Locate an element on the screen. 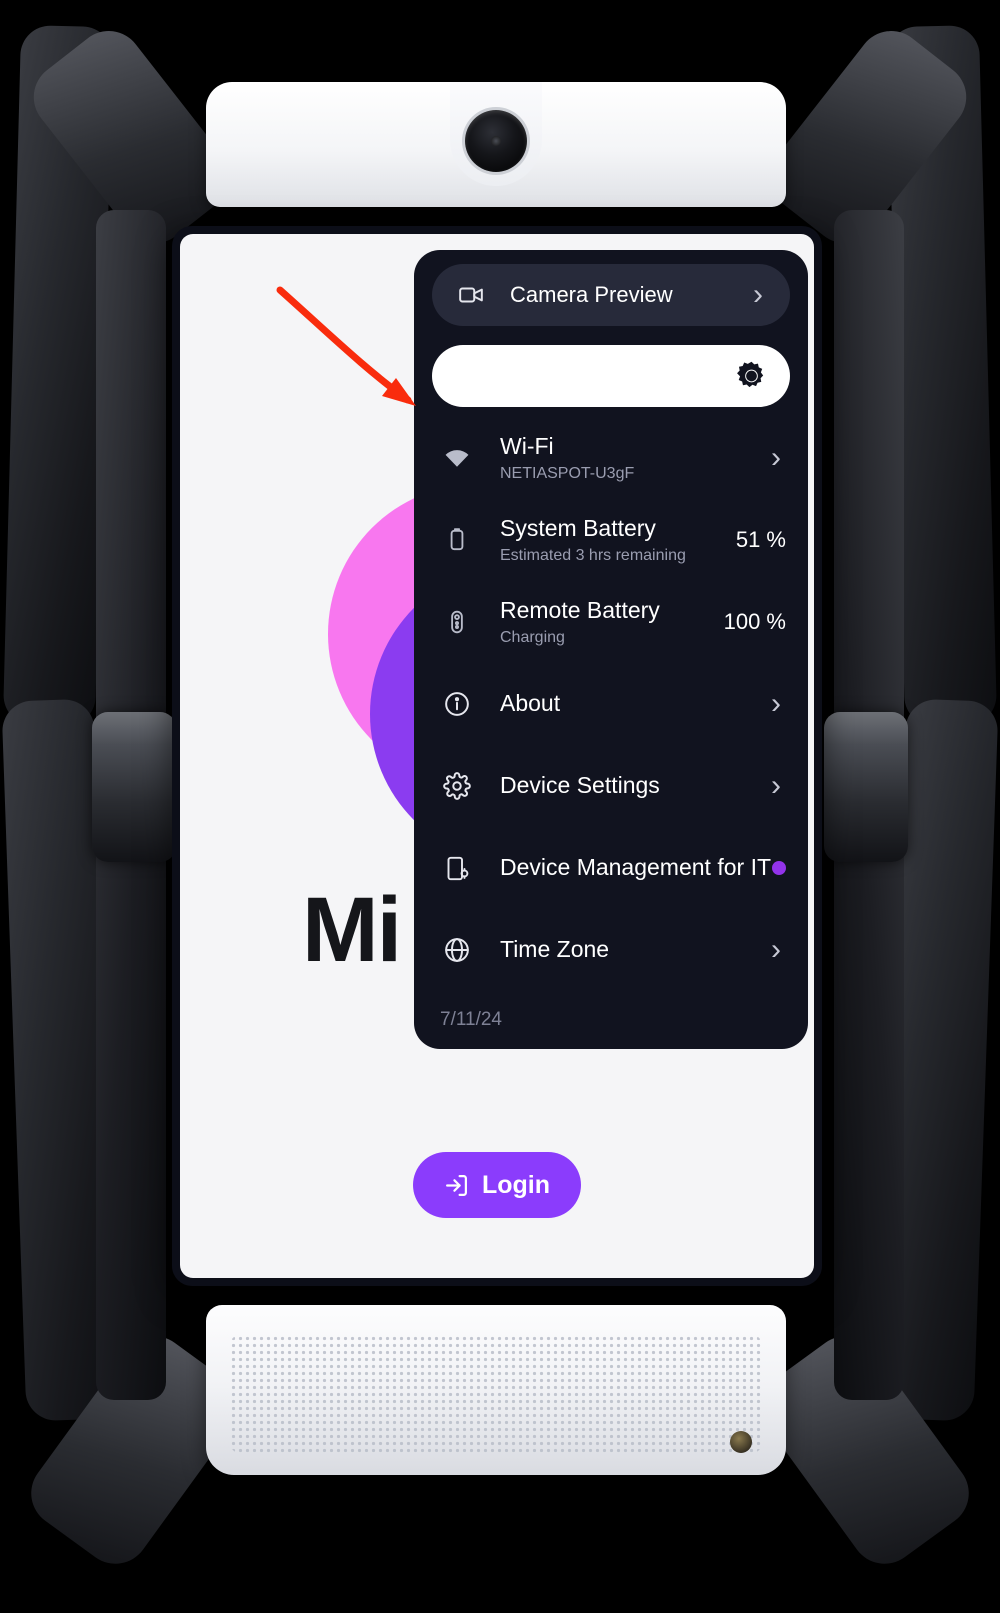 This screenshot has height=1613, width=1000. settings-row-about-title: About is located at coordinates (530, 703).